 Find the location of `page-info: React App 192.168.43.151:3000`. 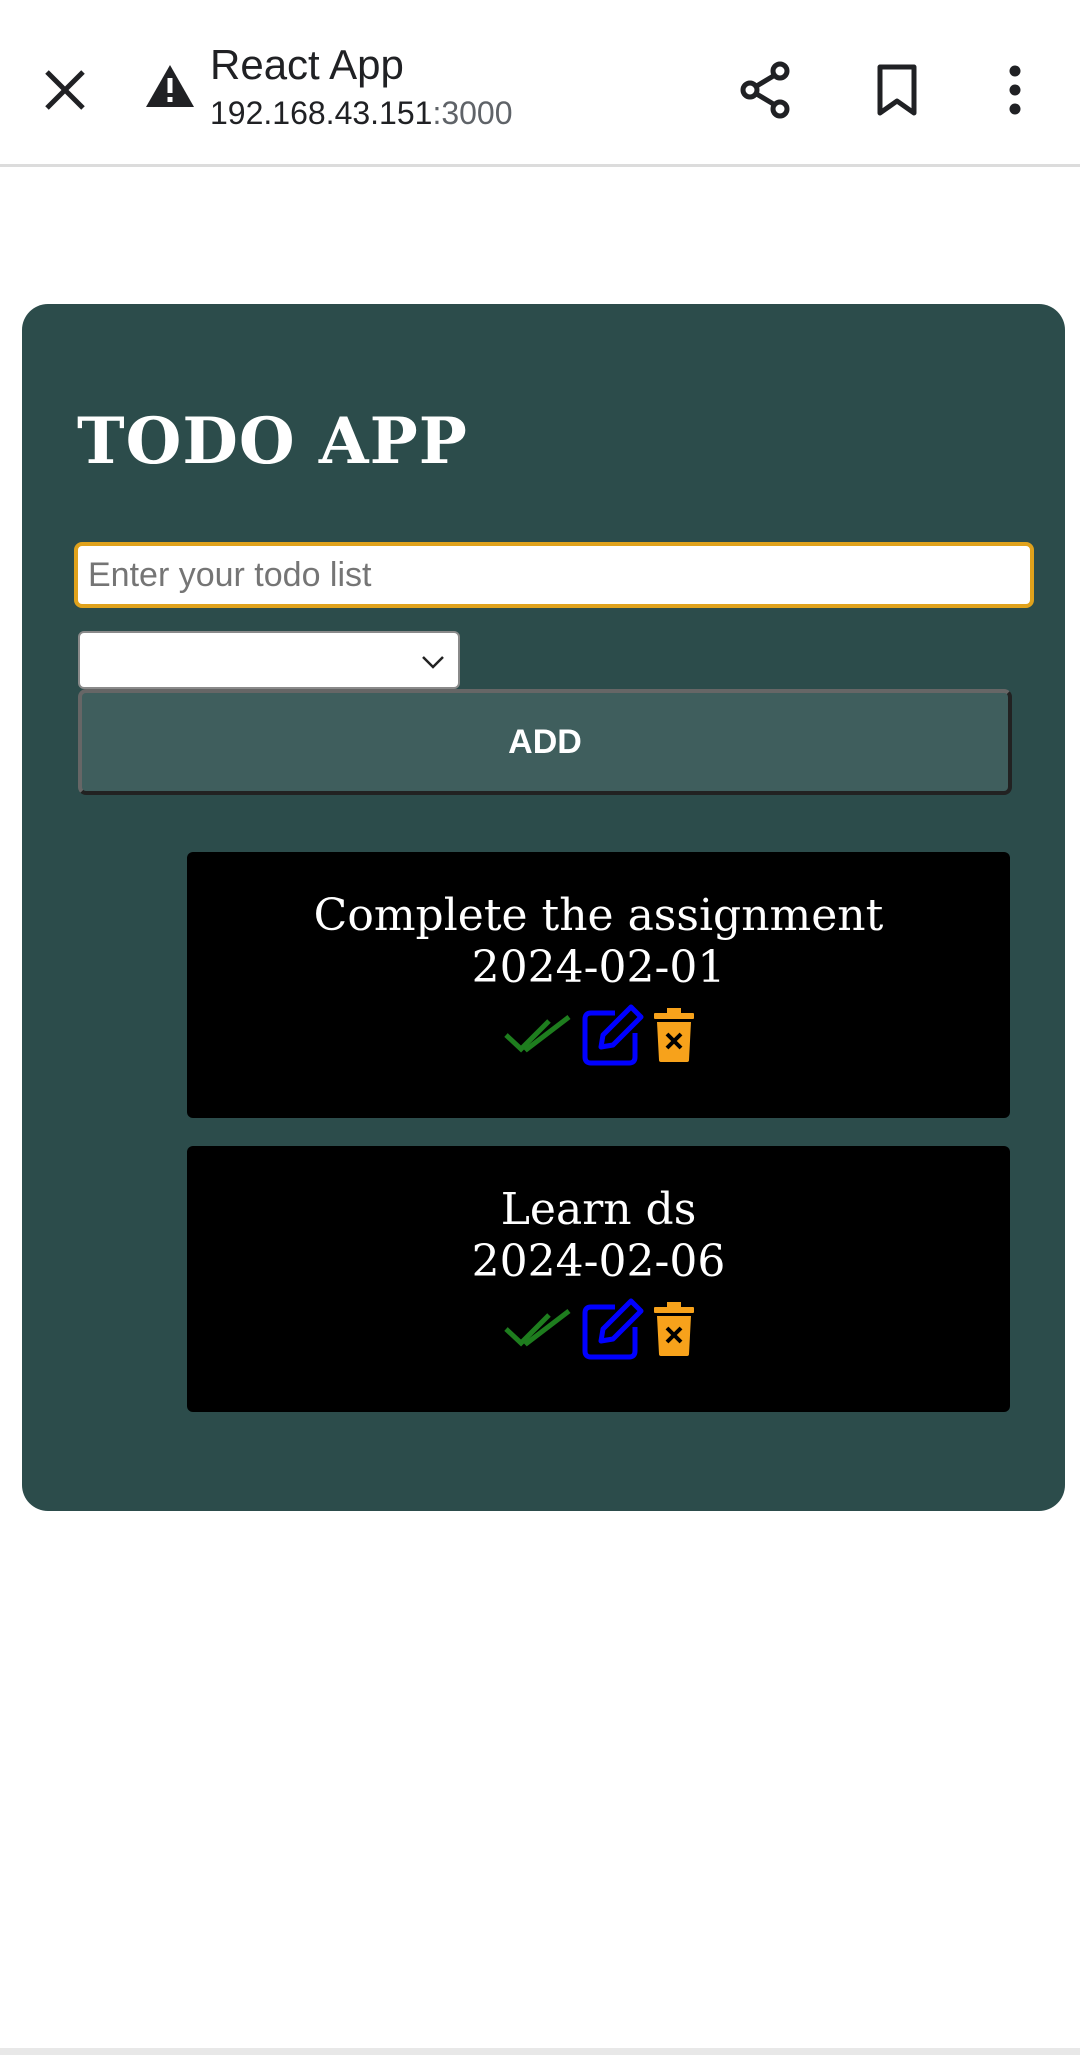

page-info: React App 192.168.43.151:3000 is located at coordinates (460, 87).